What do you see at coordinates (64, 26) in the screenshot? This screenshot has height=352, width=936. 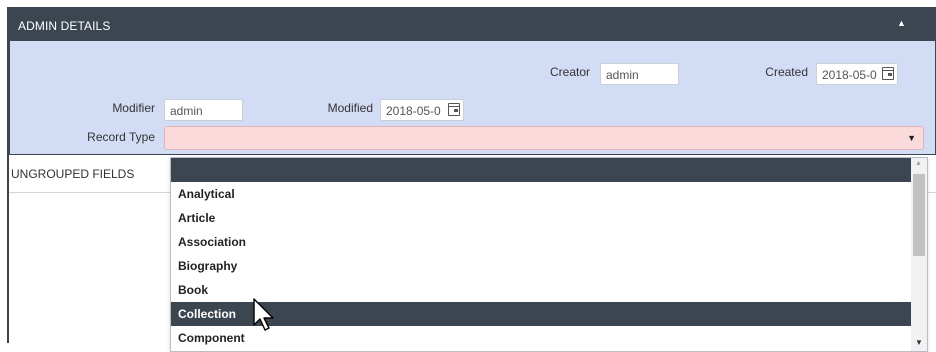 I see `admin-details-title: ADMIN DETAILS` at bounding box center [64, 26].